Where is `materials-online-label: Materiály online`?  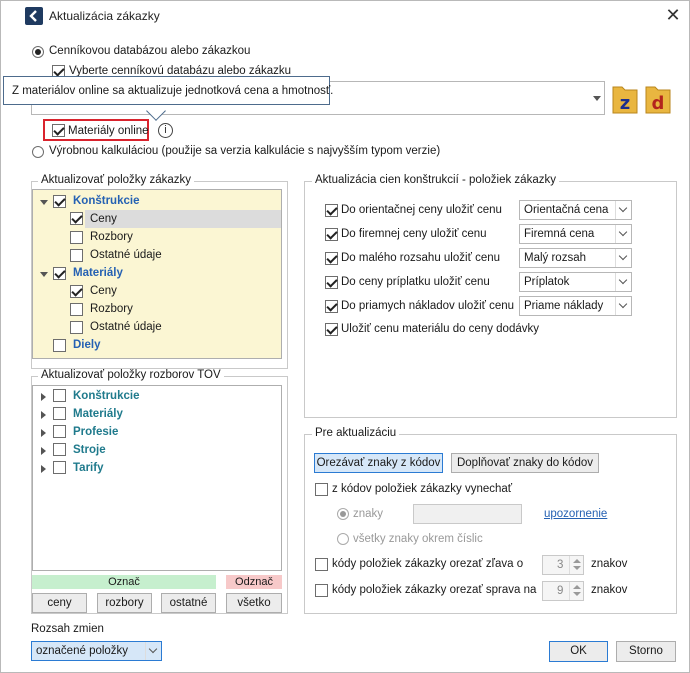 materials-online-label: Materiály online is located at coordinates (108, 131).